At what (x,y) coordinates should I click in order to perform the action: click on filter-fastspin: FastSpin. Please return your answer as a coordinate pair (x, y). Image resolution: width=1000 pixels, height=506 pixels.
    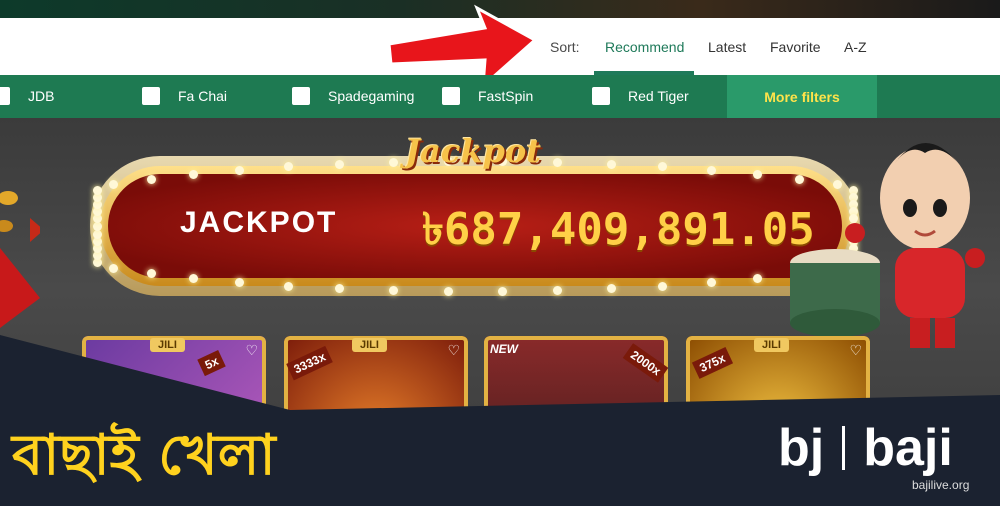
    Looking at the image, I should click on (487, 96).